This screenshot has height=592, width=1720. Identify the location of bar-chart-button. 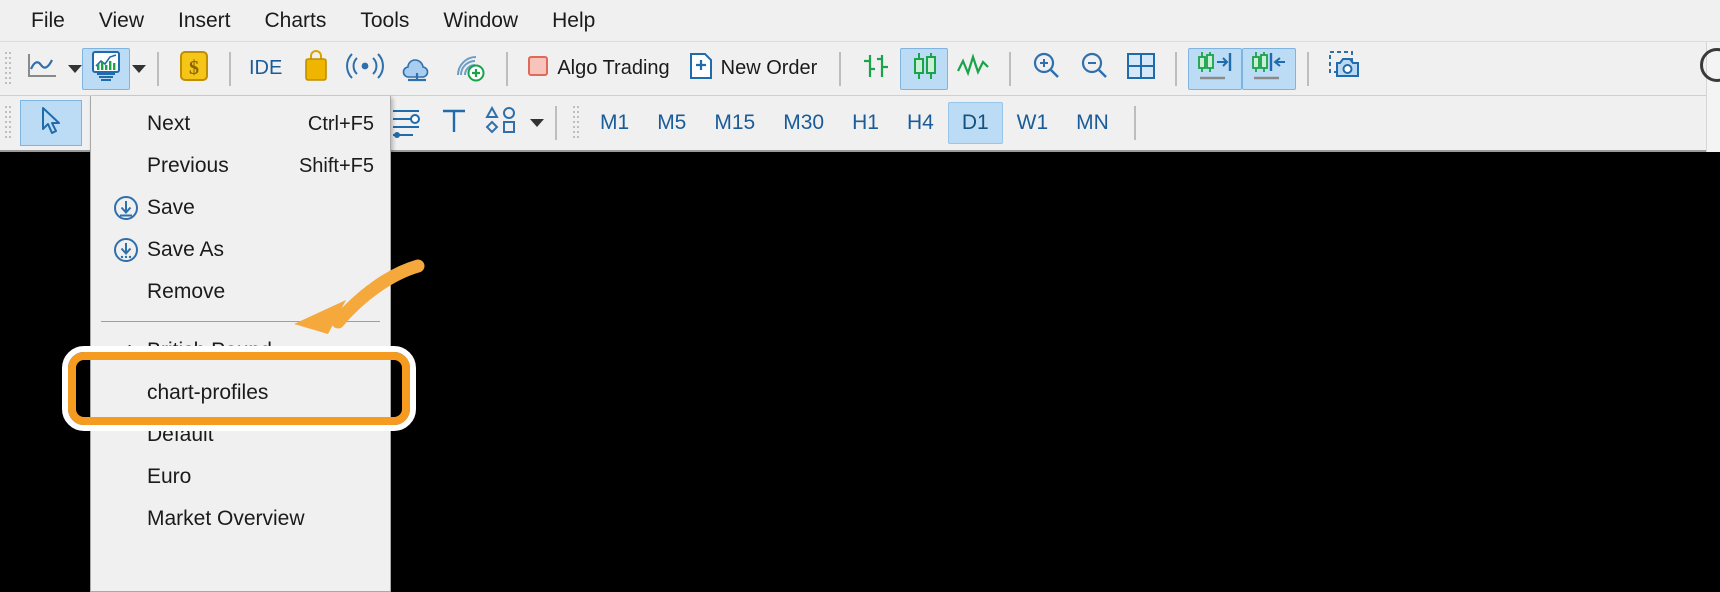
(876, 69).